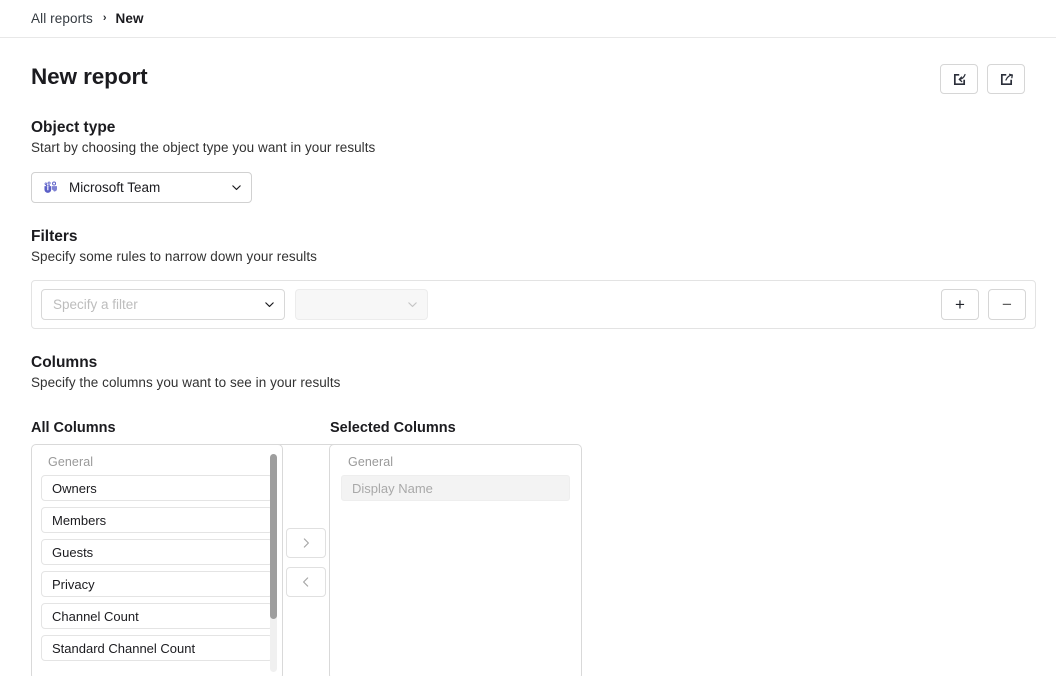 The height and width of the screenshot is (676, 1056). Describe the element at coordinates (62, 18) in the screenshot. I see `breadcrumb-item-all-reports: All reports` at that location.